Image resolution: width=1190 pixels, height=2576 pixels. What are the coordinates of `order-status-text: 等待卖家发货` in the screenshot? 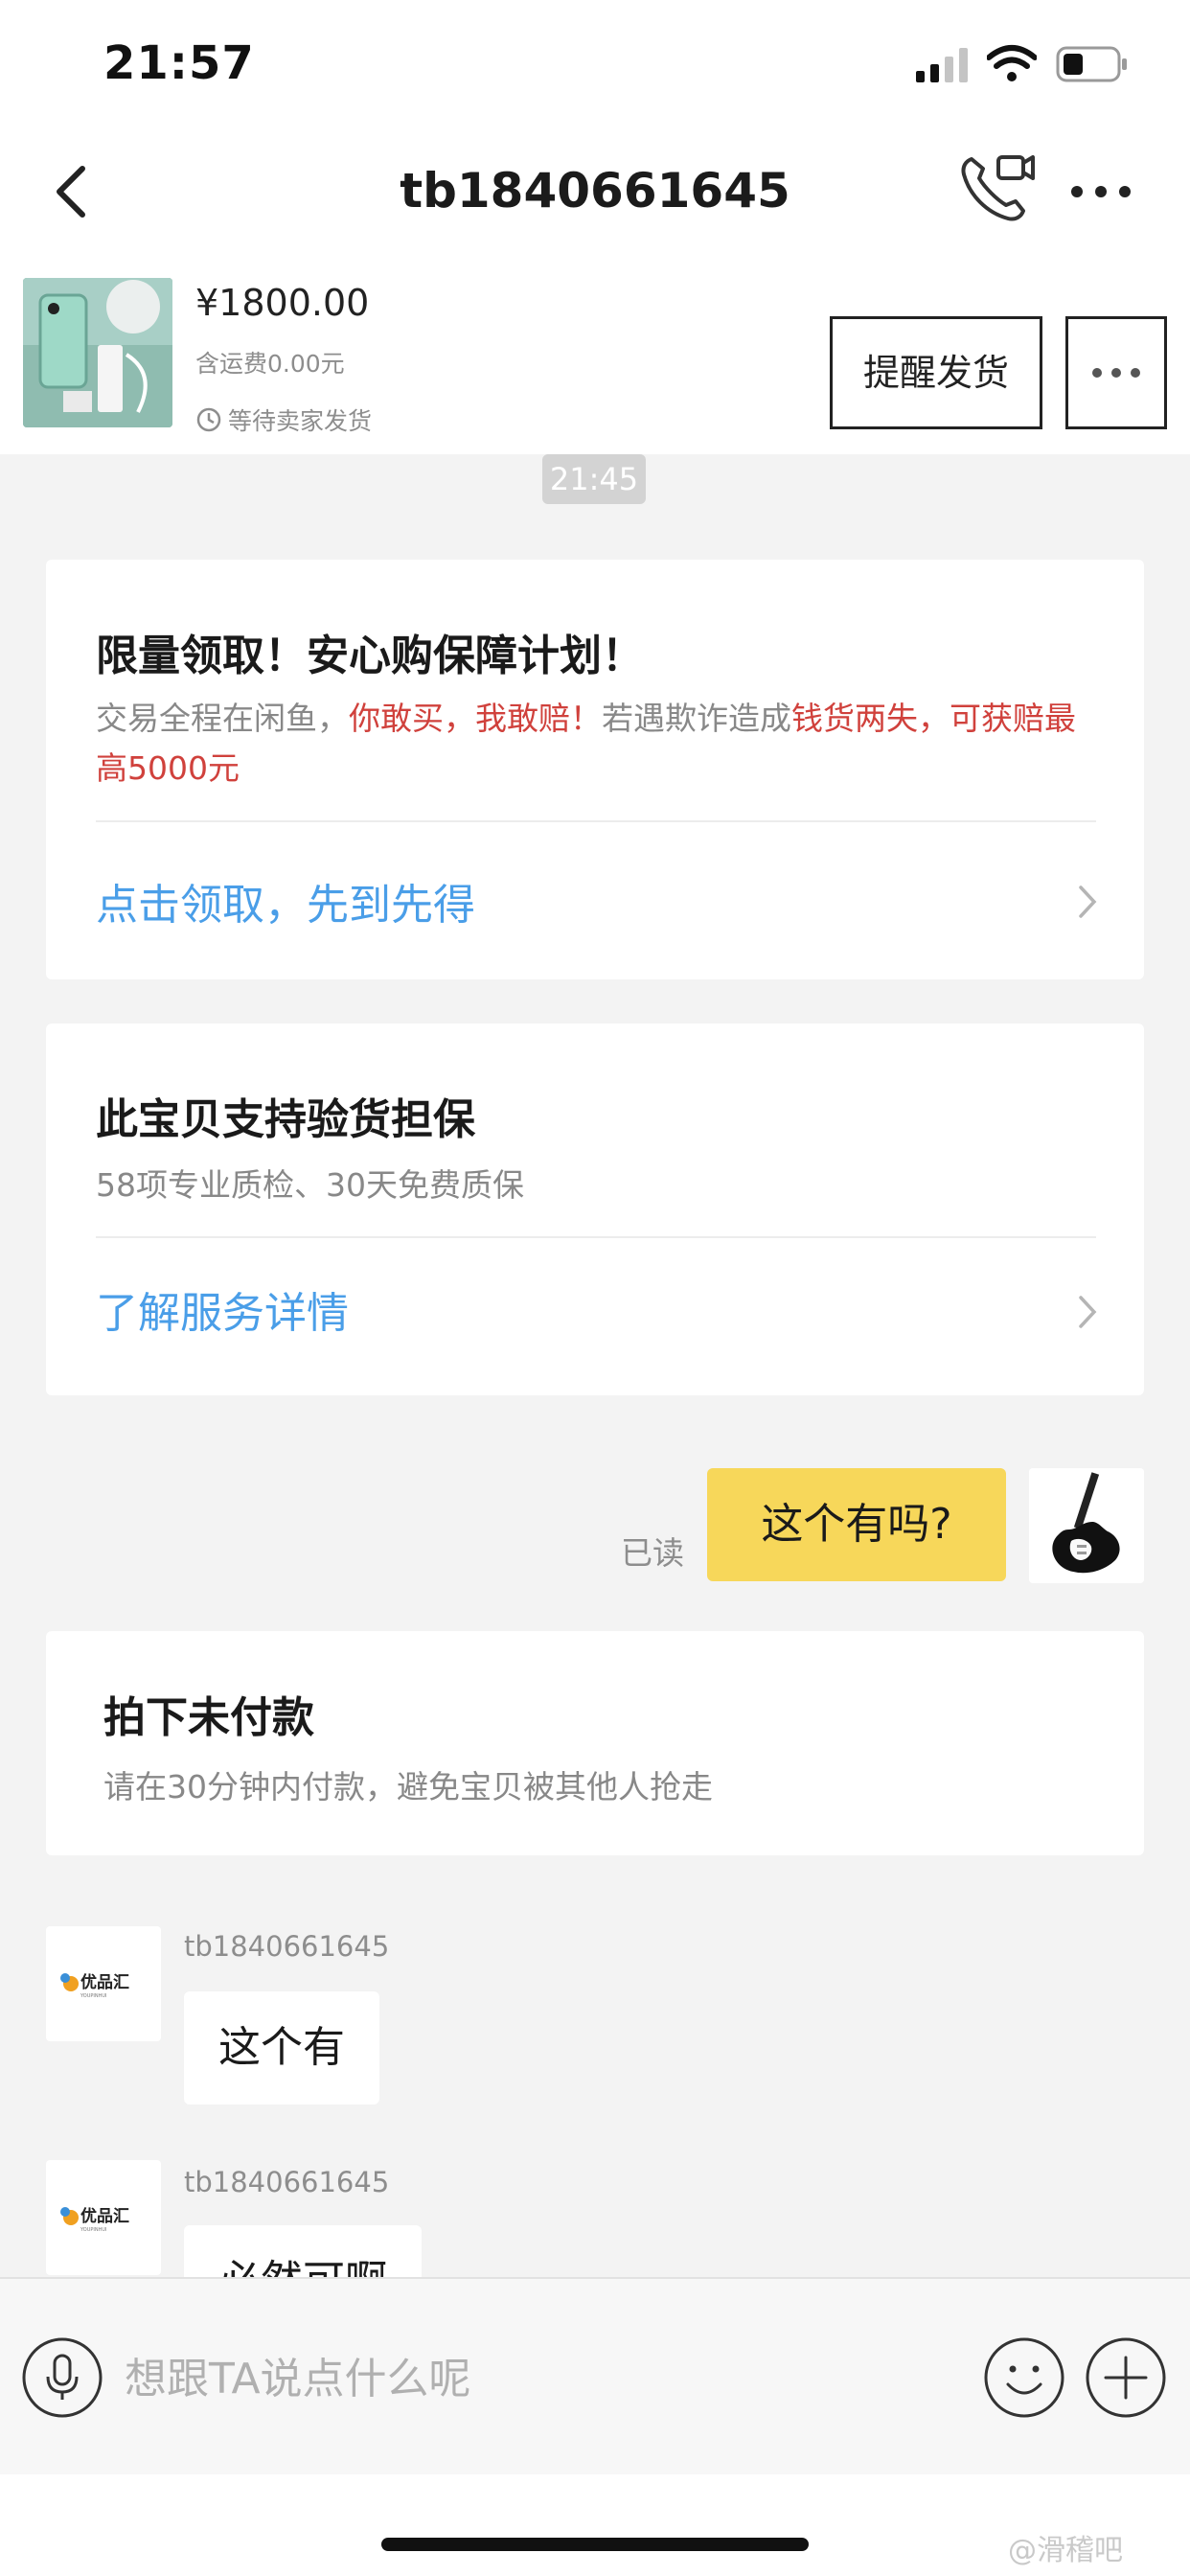 It's located at (301, 421).